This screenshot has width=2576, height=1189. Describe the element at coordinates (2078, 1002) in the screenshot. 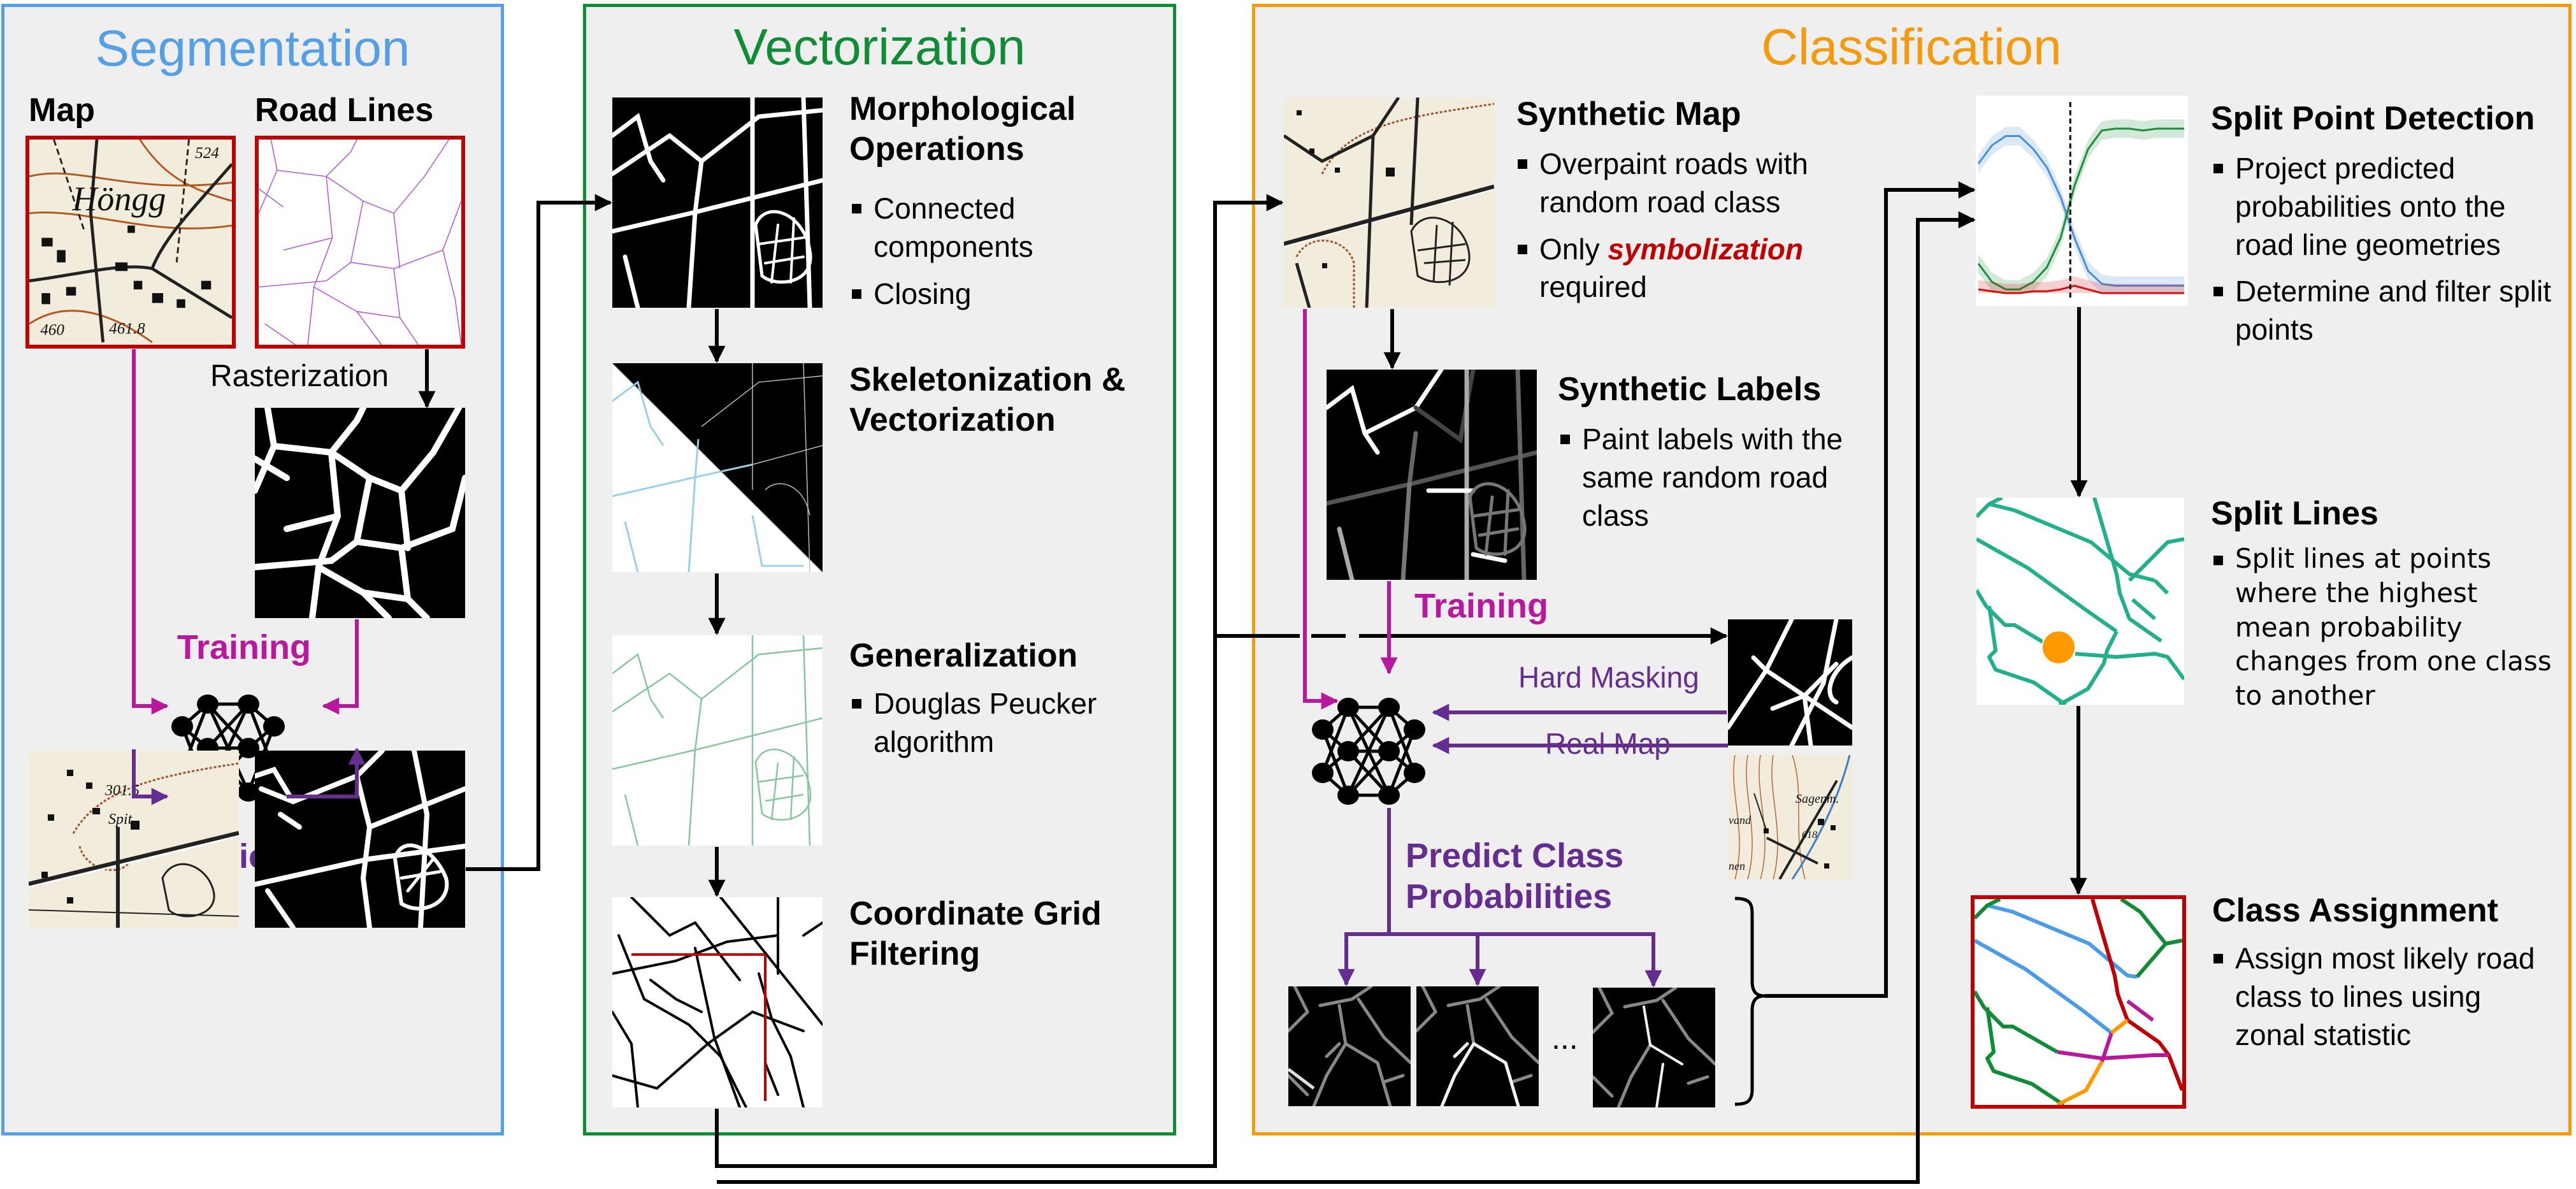

I see `class-assignment-thumbnail` at that location.